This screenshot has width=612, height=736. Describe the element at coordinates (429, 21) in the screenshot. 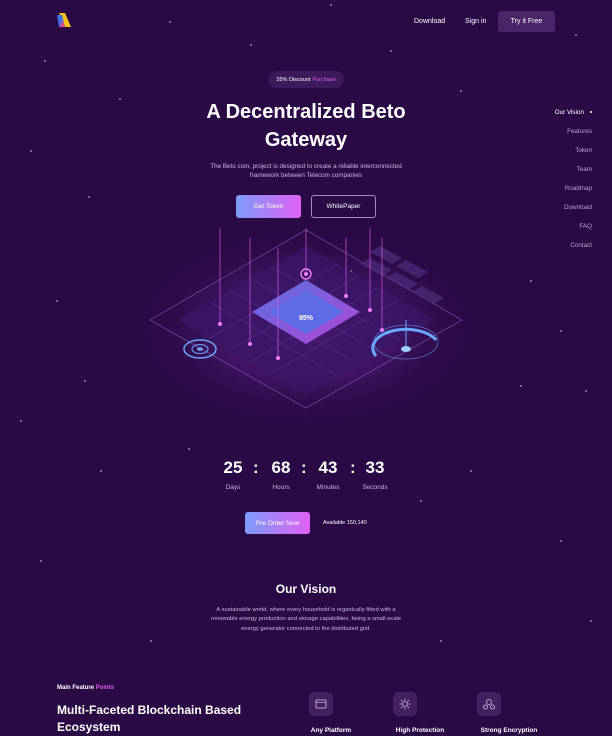

I see `nav-download-link: Download` at that location.